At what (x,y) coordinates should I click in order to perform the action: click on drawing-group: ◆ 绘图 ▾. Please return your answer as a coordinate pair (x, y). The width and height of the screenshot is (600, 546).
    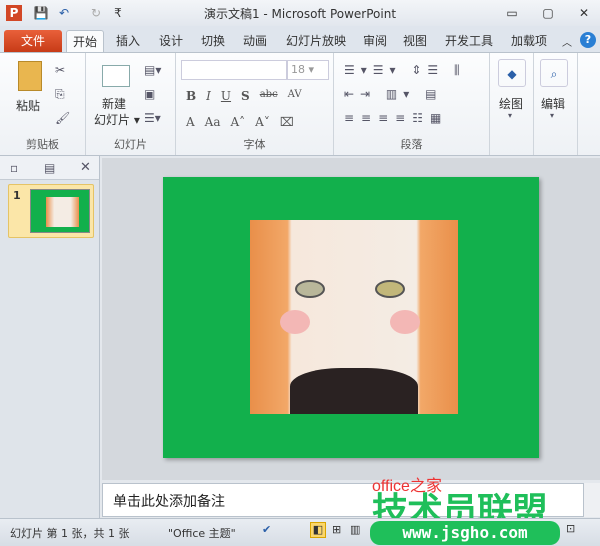
    Looking at the image, I should click on (512, 104).